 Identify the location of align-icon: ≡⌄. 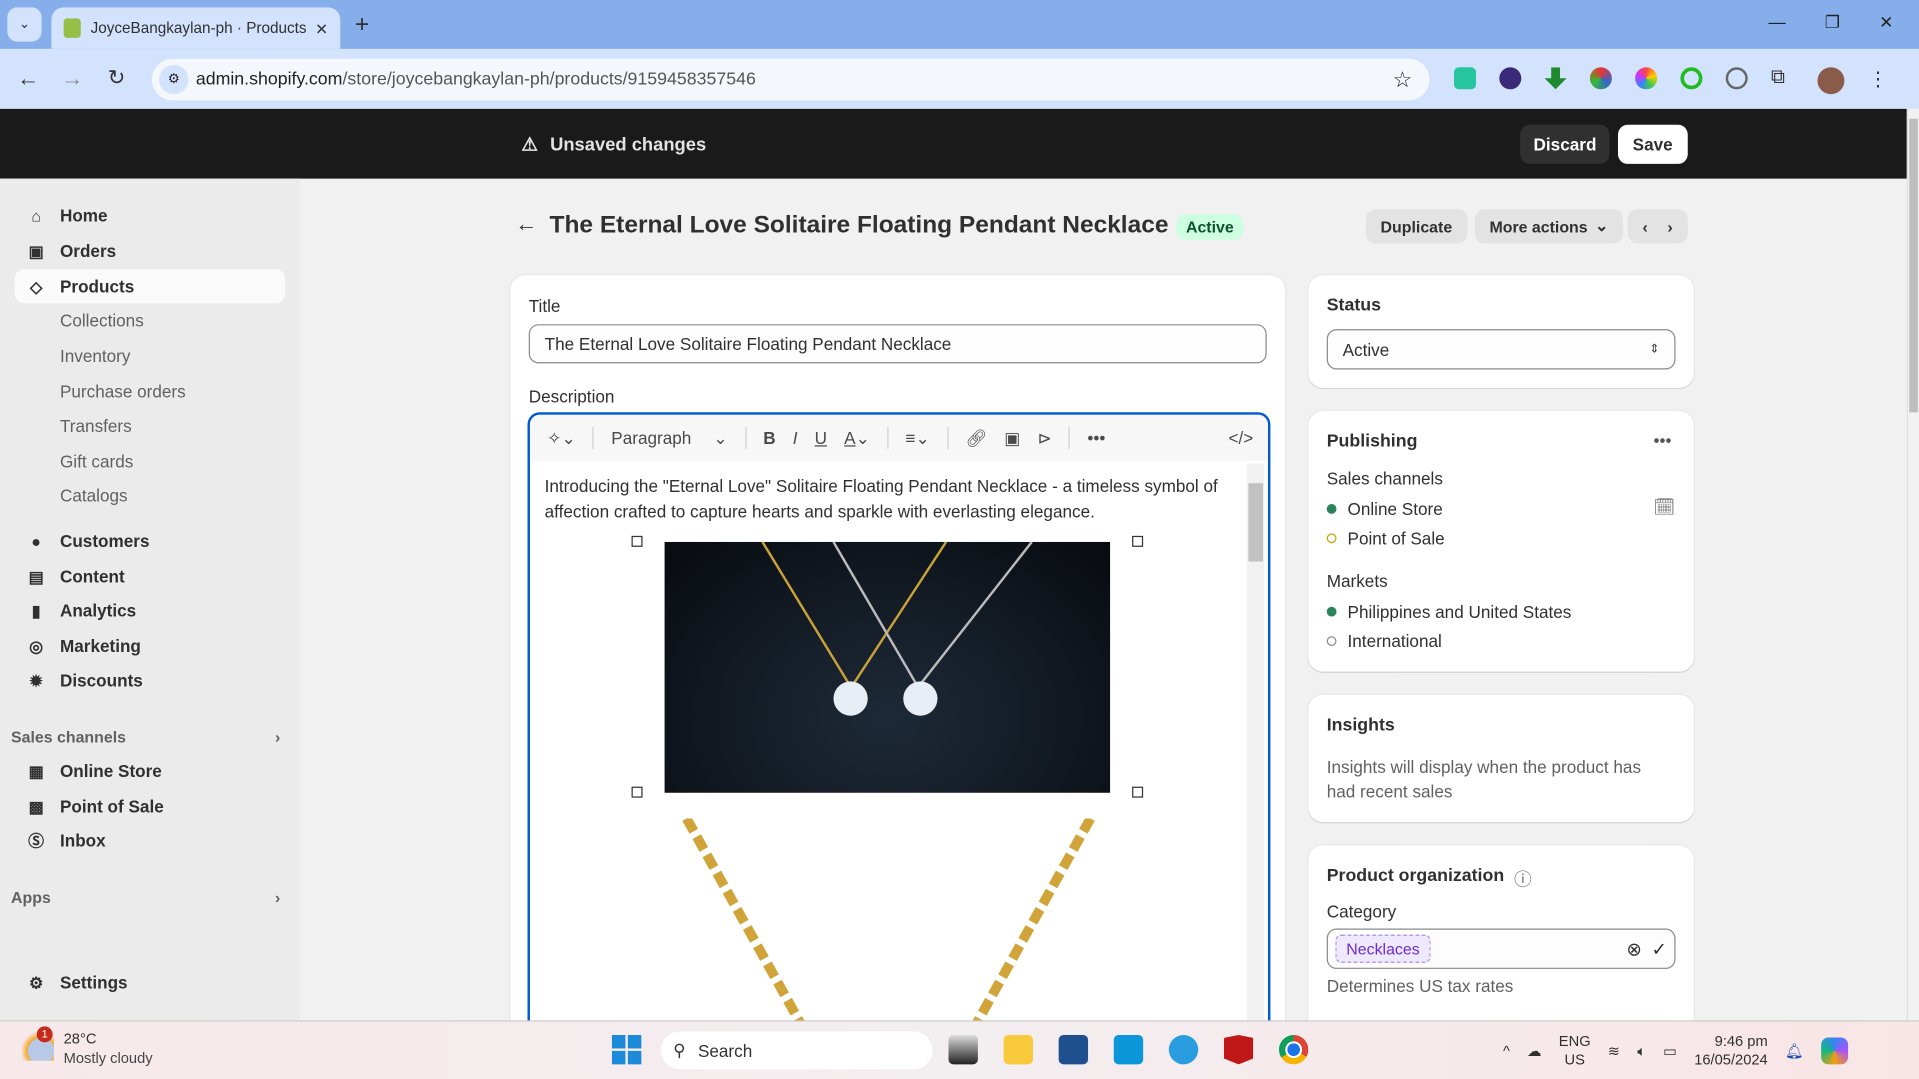
(917, 438).